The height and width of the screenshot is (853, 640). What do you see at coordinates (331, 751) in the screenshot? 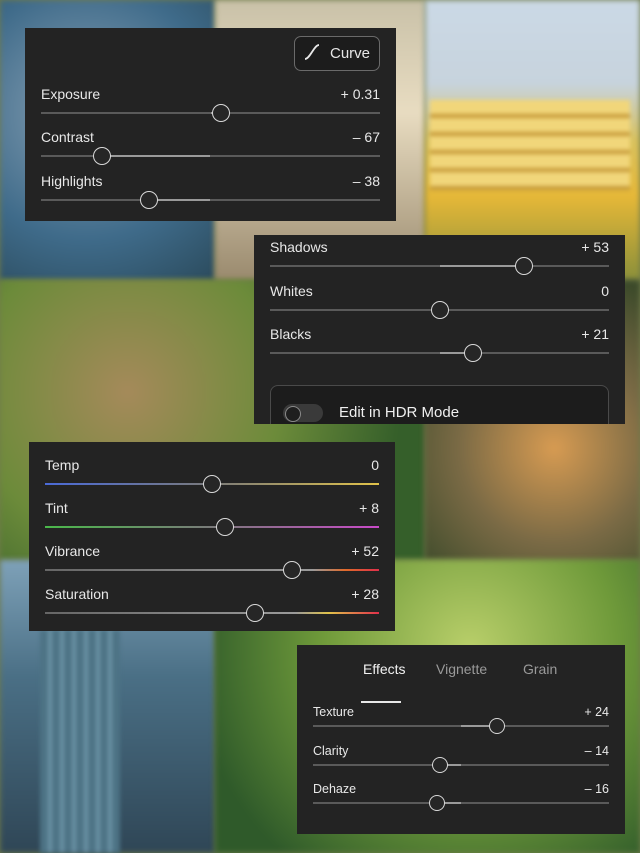
I see `slider-label: Clarity` at bounding box center [331, 751].